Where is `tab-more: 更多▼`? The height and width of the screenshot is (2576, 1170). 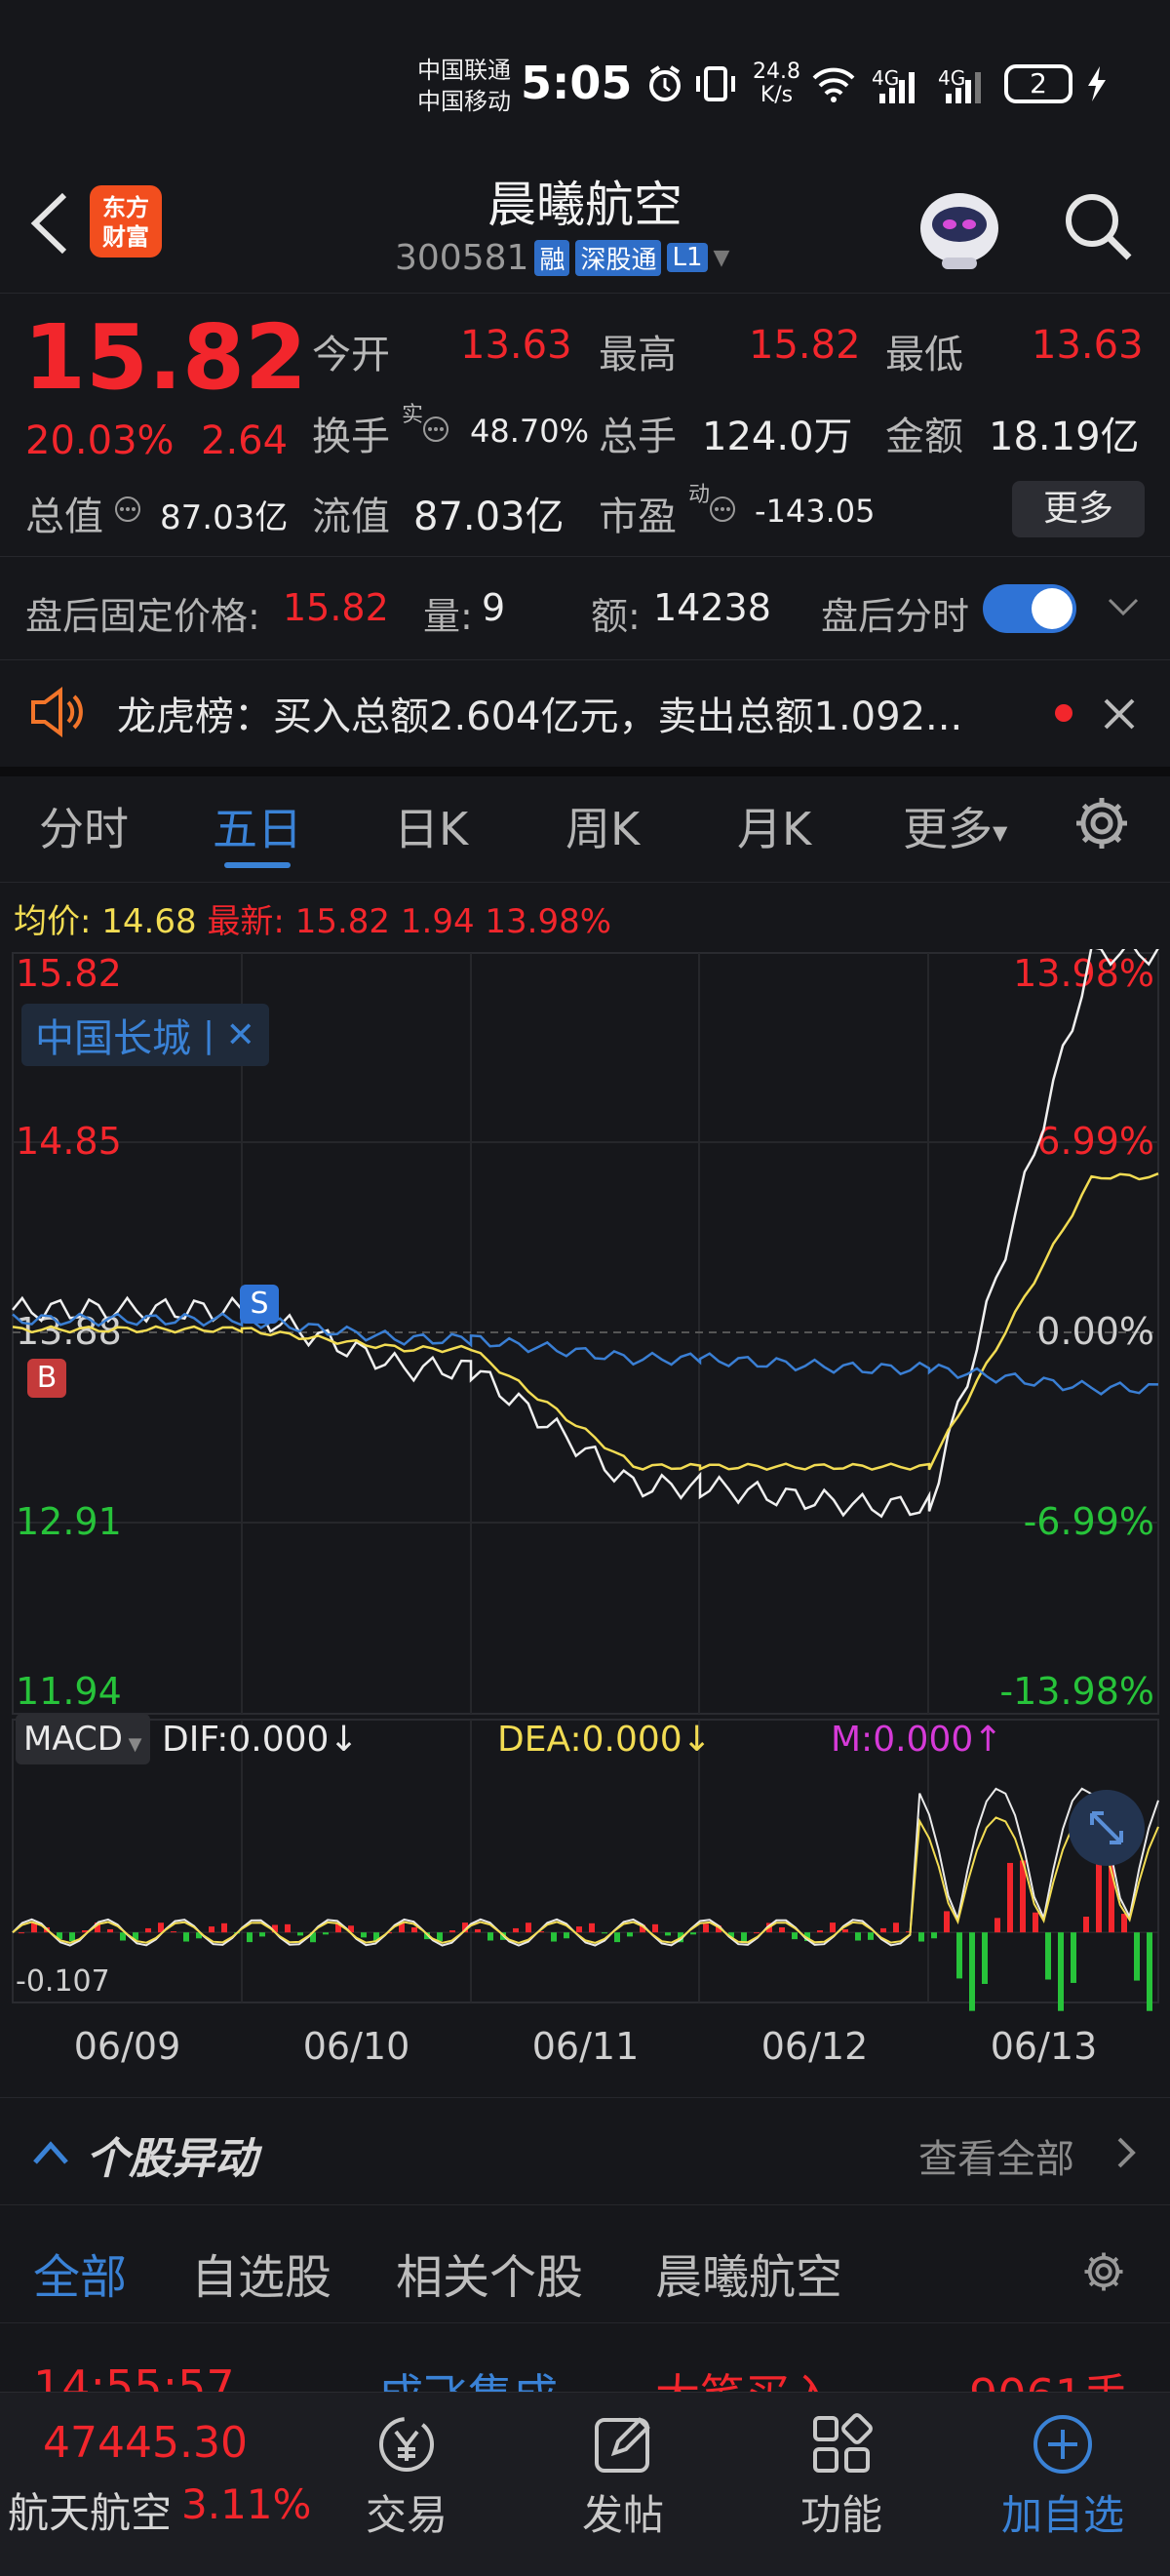
tab-more: 更多▼ is located at coordinates (955, 826).